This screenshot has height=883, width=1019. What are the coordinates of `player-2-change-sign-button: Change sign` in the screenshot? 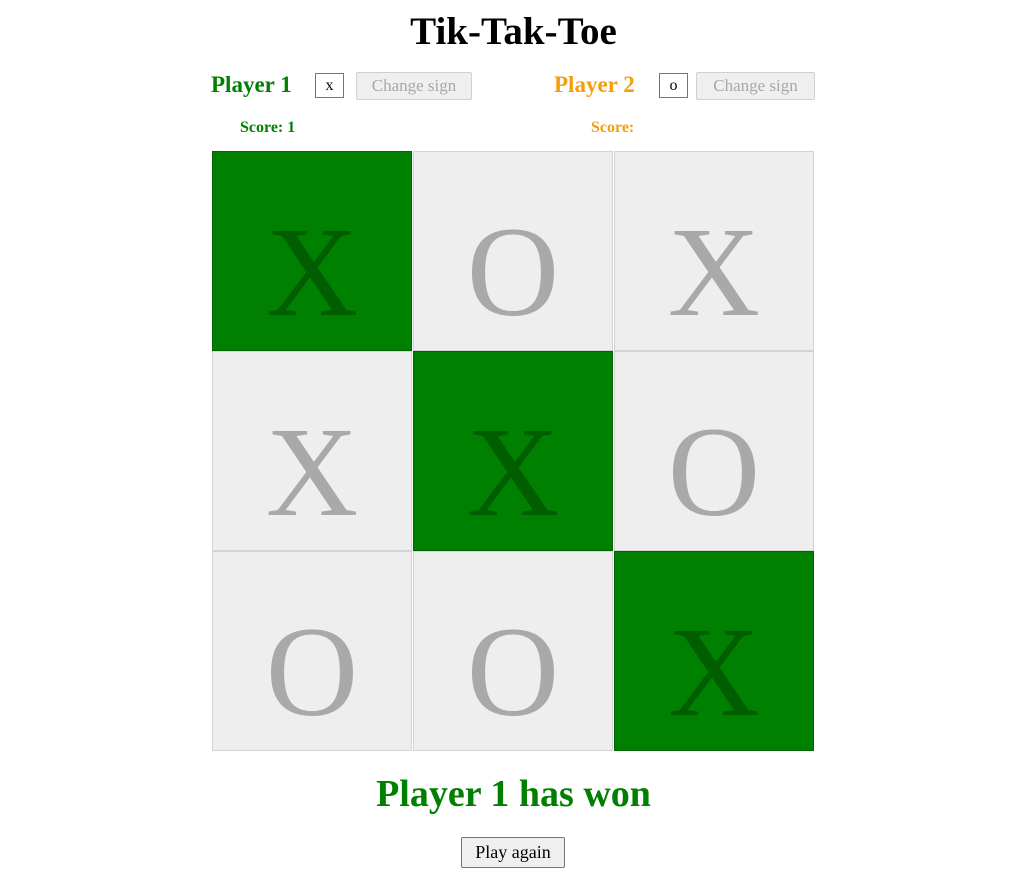 It's located at (755, 86).